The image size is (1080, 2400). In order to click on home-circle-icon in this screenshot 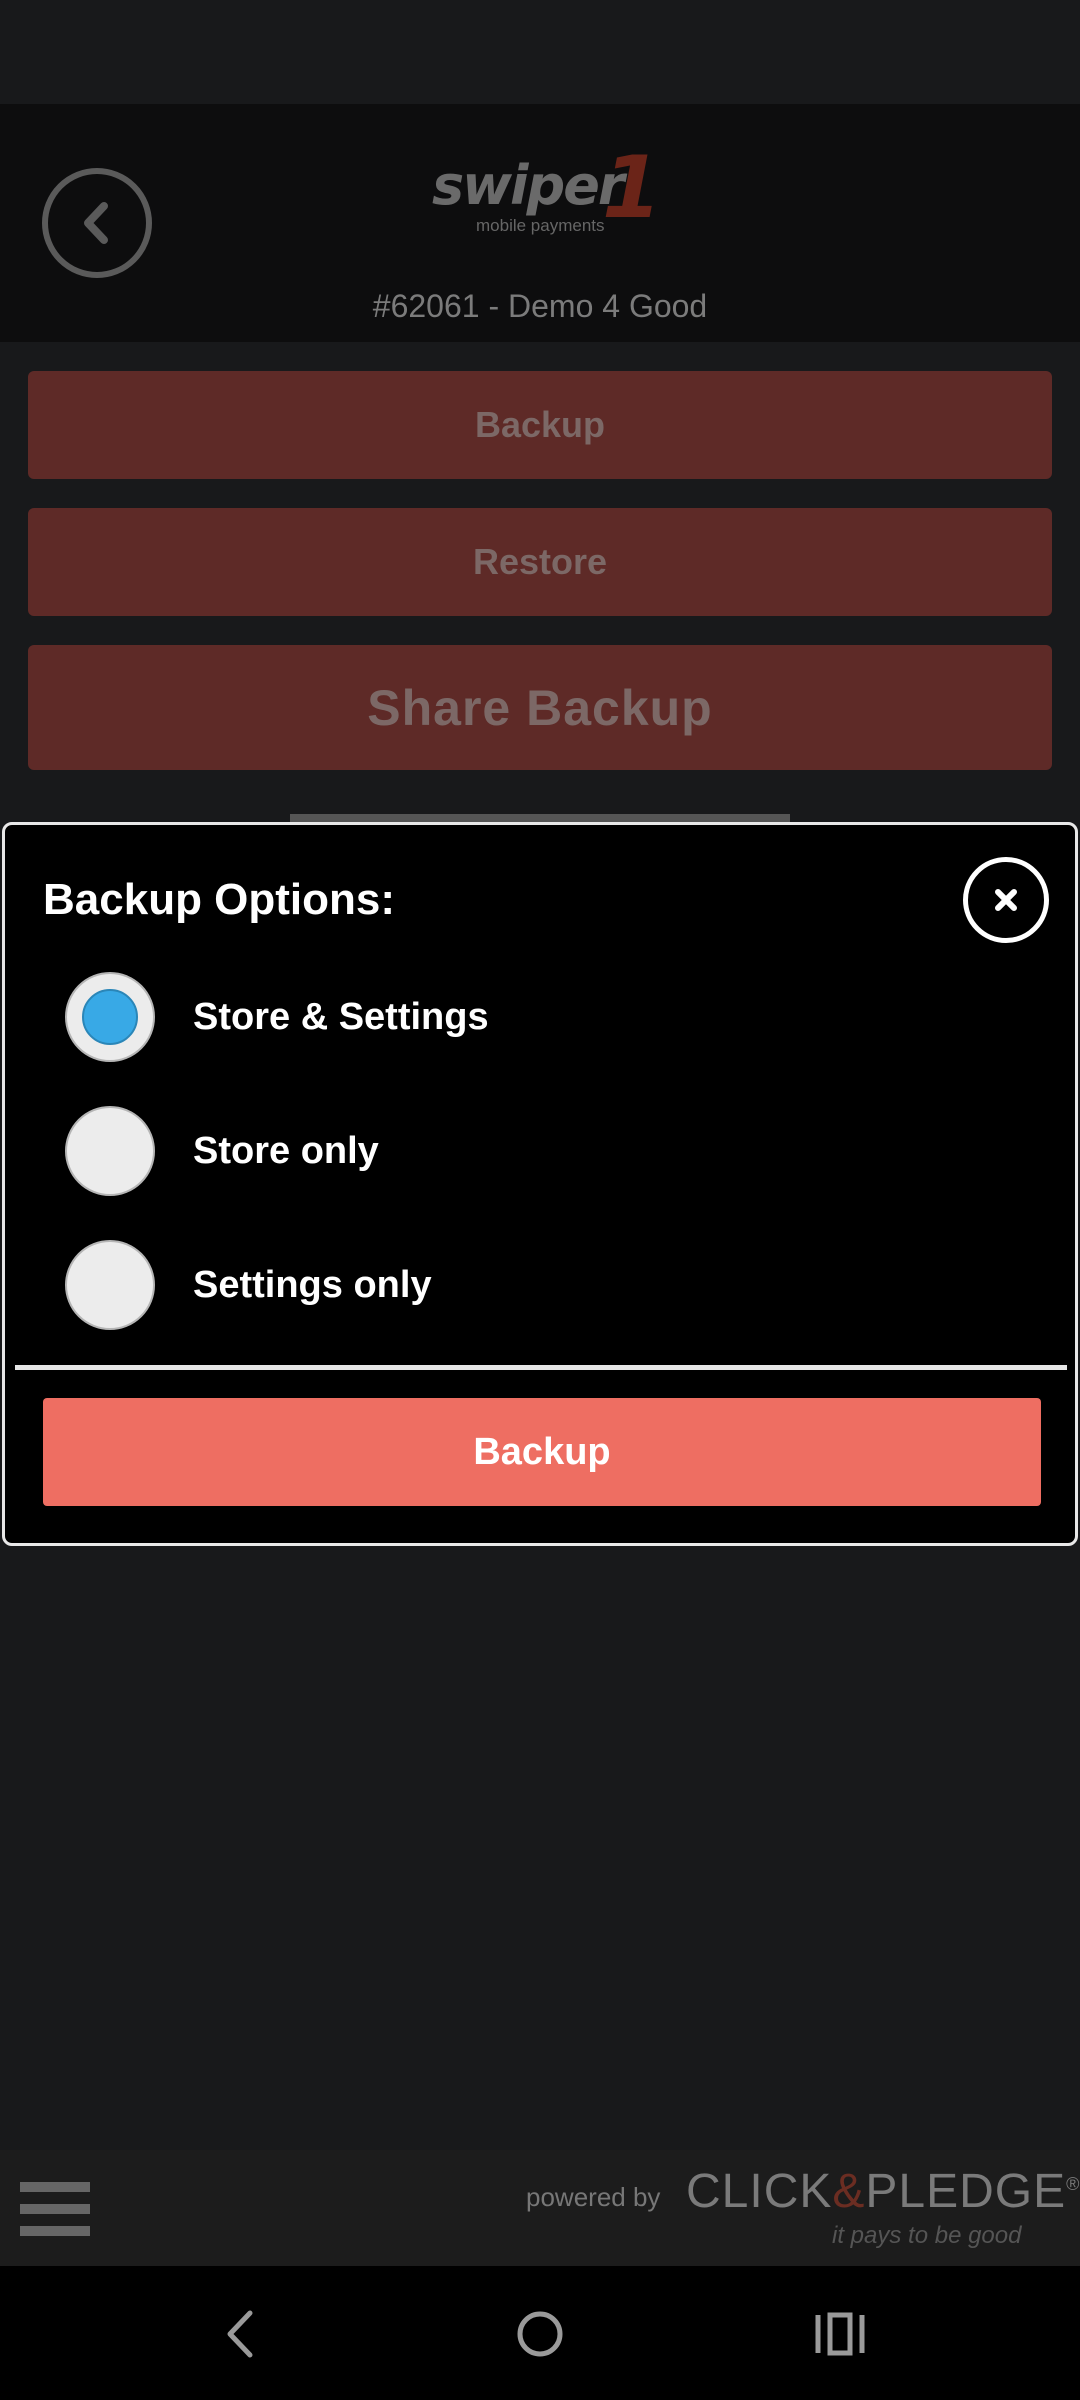, I will do `click(540, 2334)`.